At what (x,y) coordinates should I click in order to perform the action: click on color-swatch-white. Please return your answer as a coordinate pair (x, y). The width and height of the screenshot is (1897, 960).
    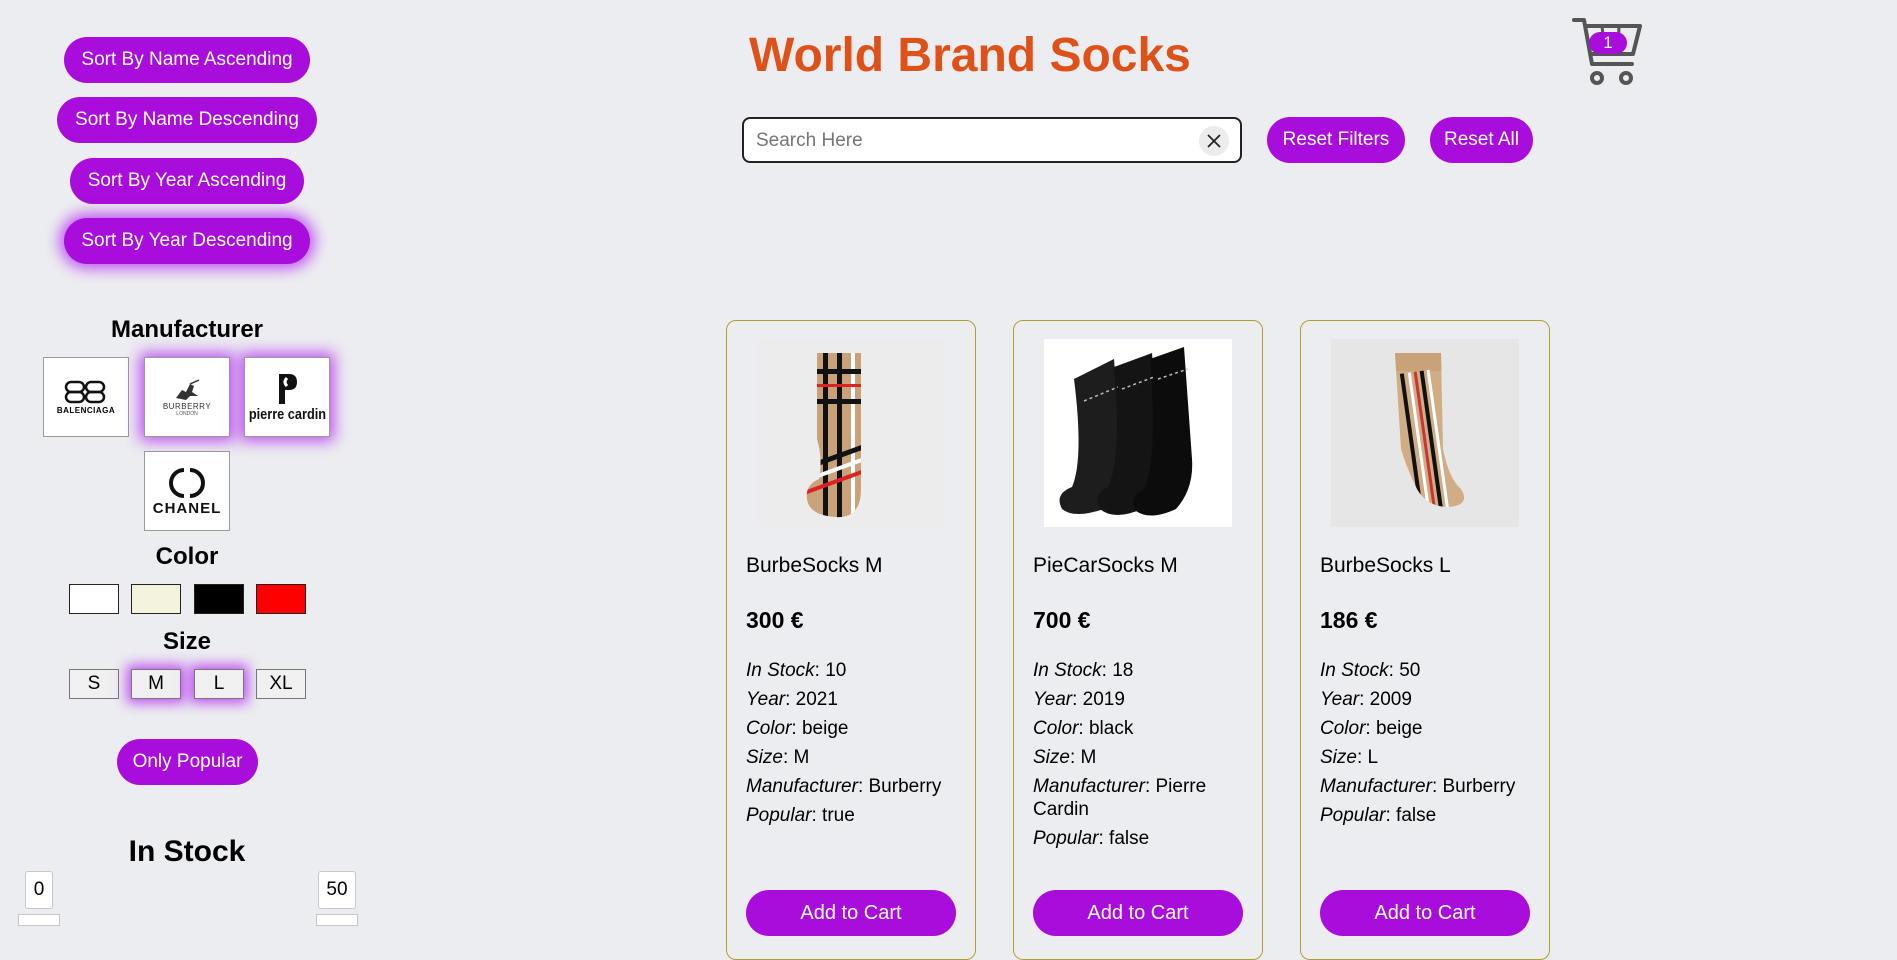
    Looking at the image, I should click on (94, 599).